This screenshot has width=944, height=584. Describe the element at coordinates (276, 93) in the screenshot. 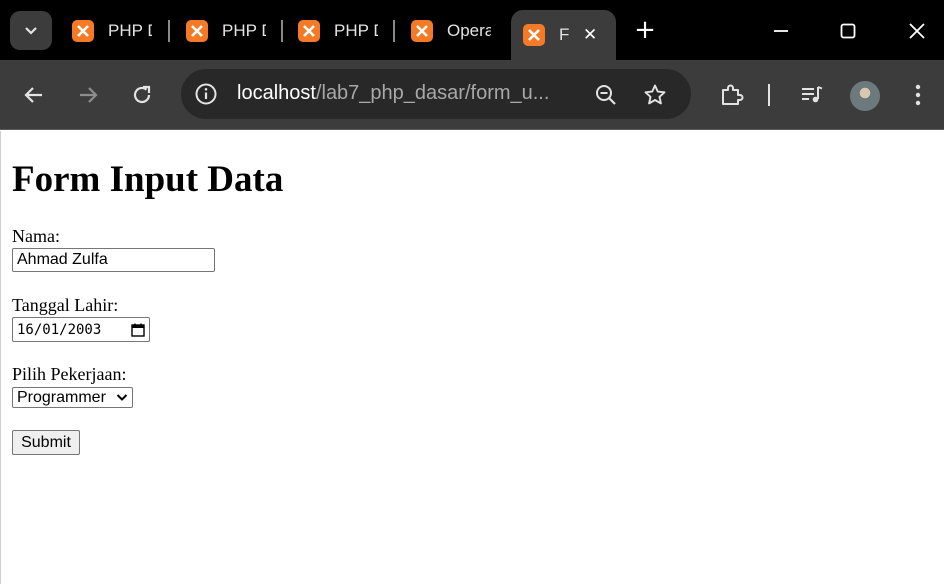

I see `url-host: localhost` at that location.